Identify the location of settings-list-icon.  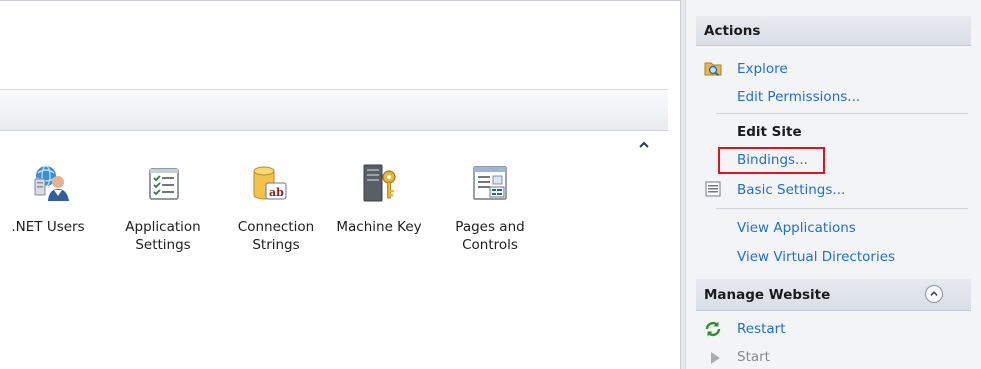
(164, 184).